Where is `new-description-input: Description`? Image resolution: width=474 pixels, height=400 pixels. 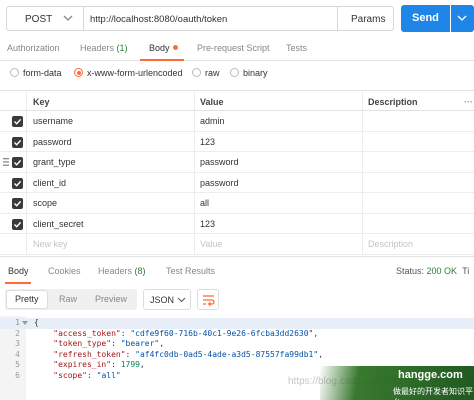
new-description-input: Description is located at coordinates (390, 244).